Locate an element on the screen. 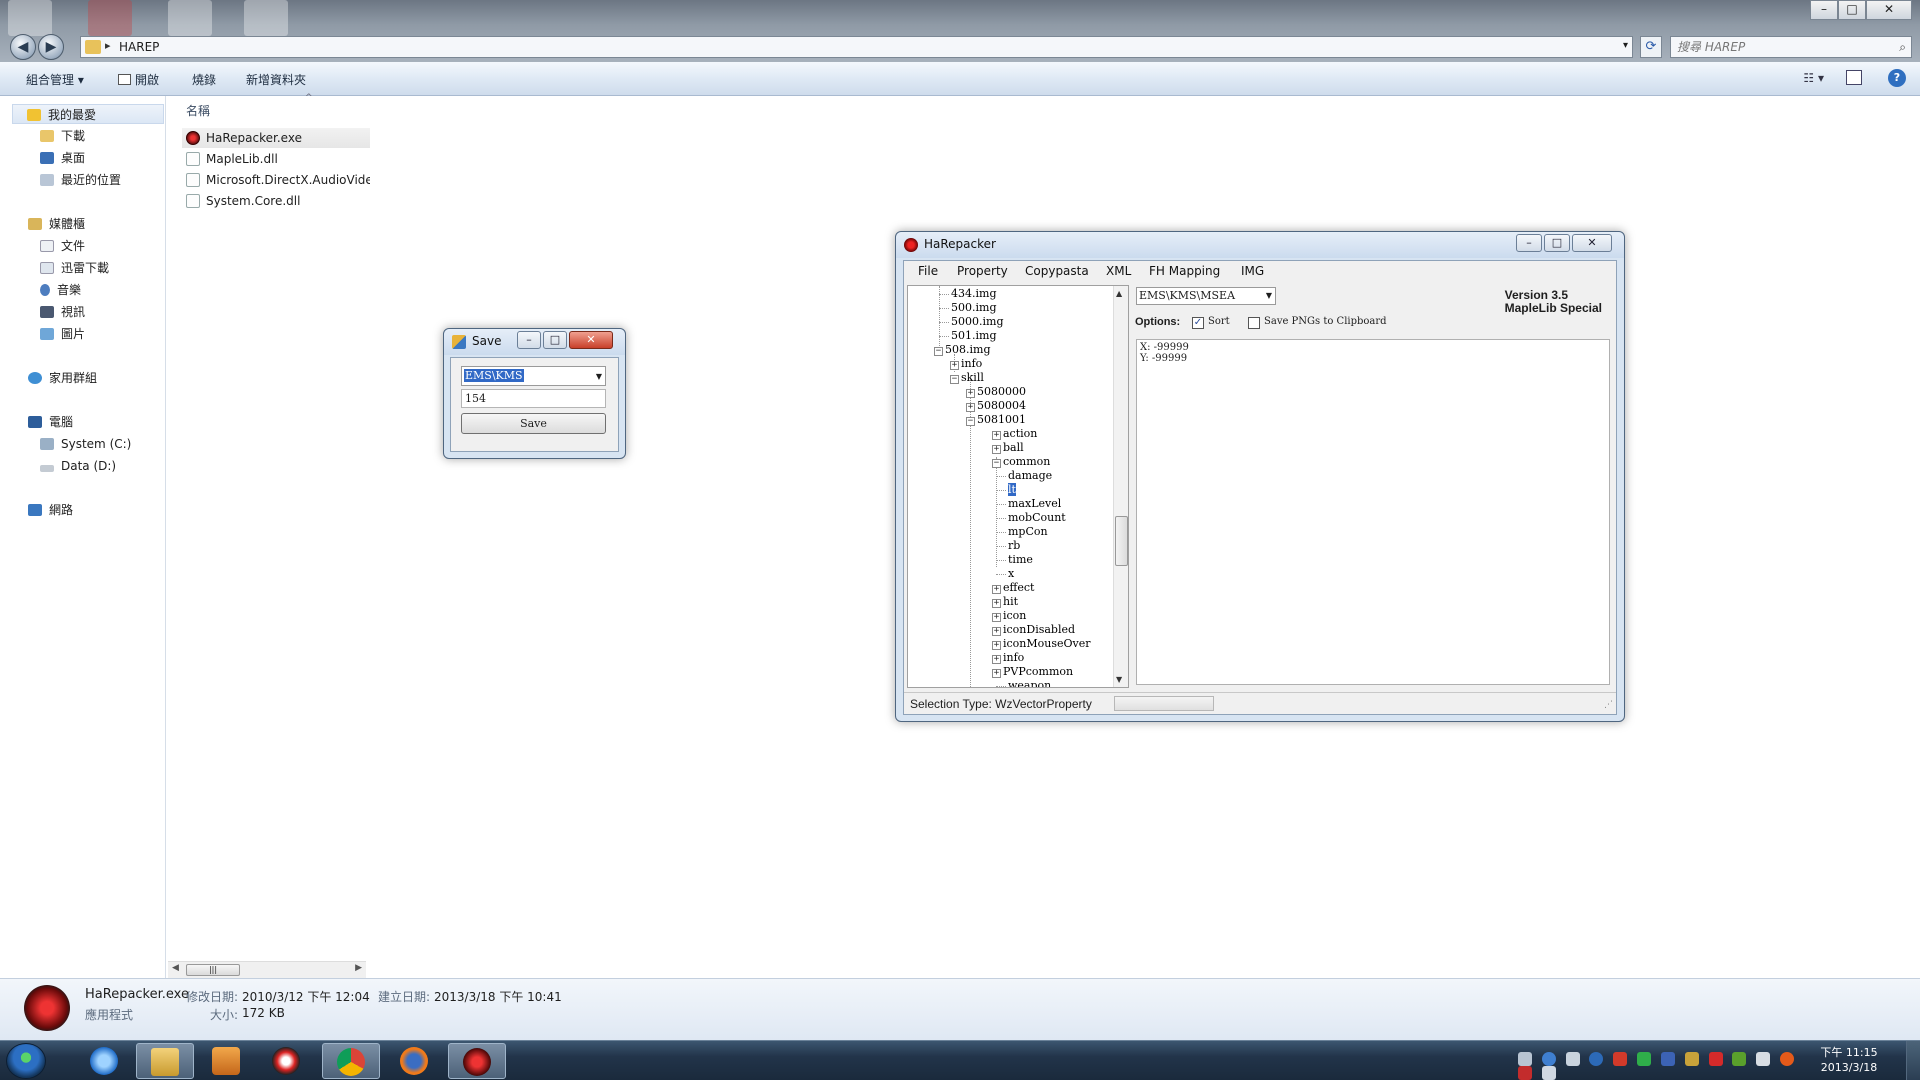  chevron-down-icon: ▾ is located at coordinates (1625, 45).